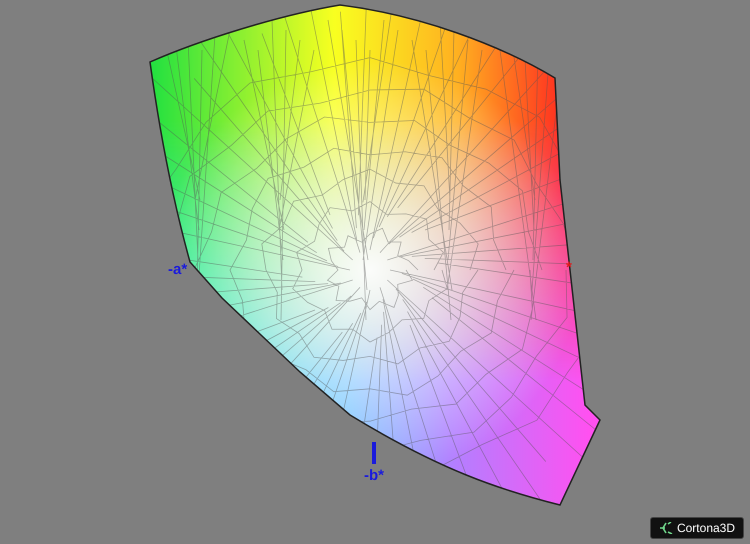 The image size is (750, 544). What do you see at coordinates (569, 267) in the screenshot?
I see `axis-label: *` at bounding box center [569, 267].